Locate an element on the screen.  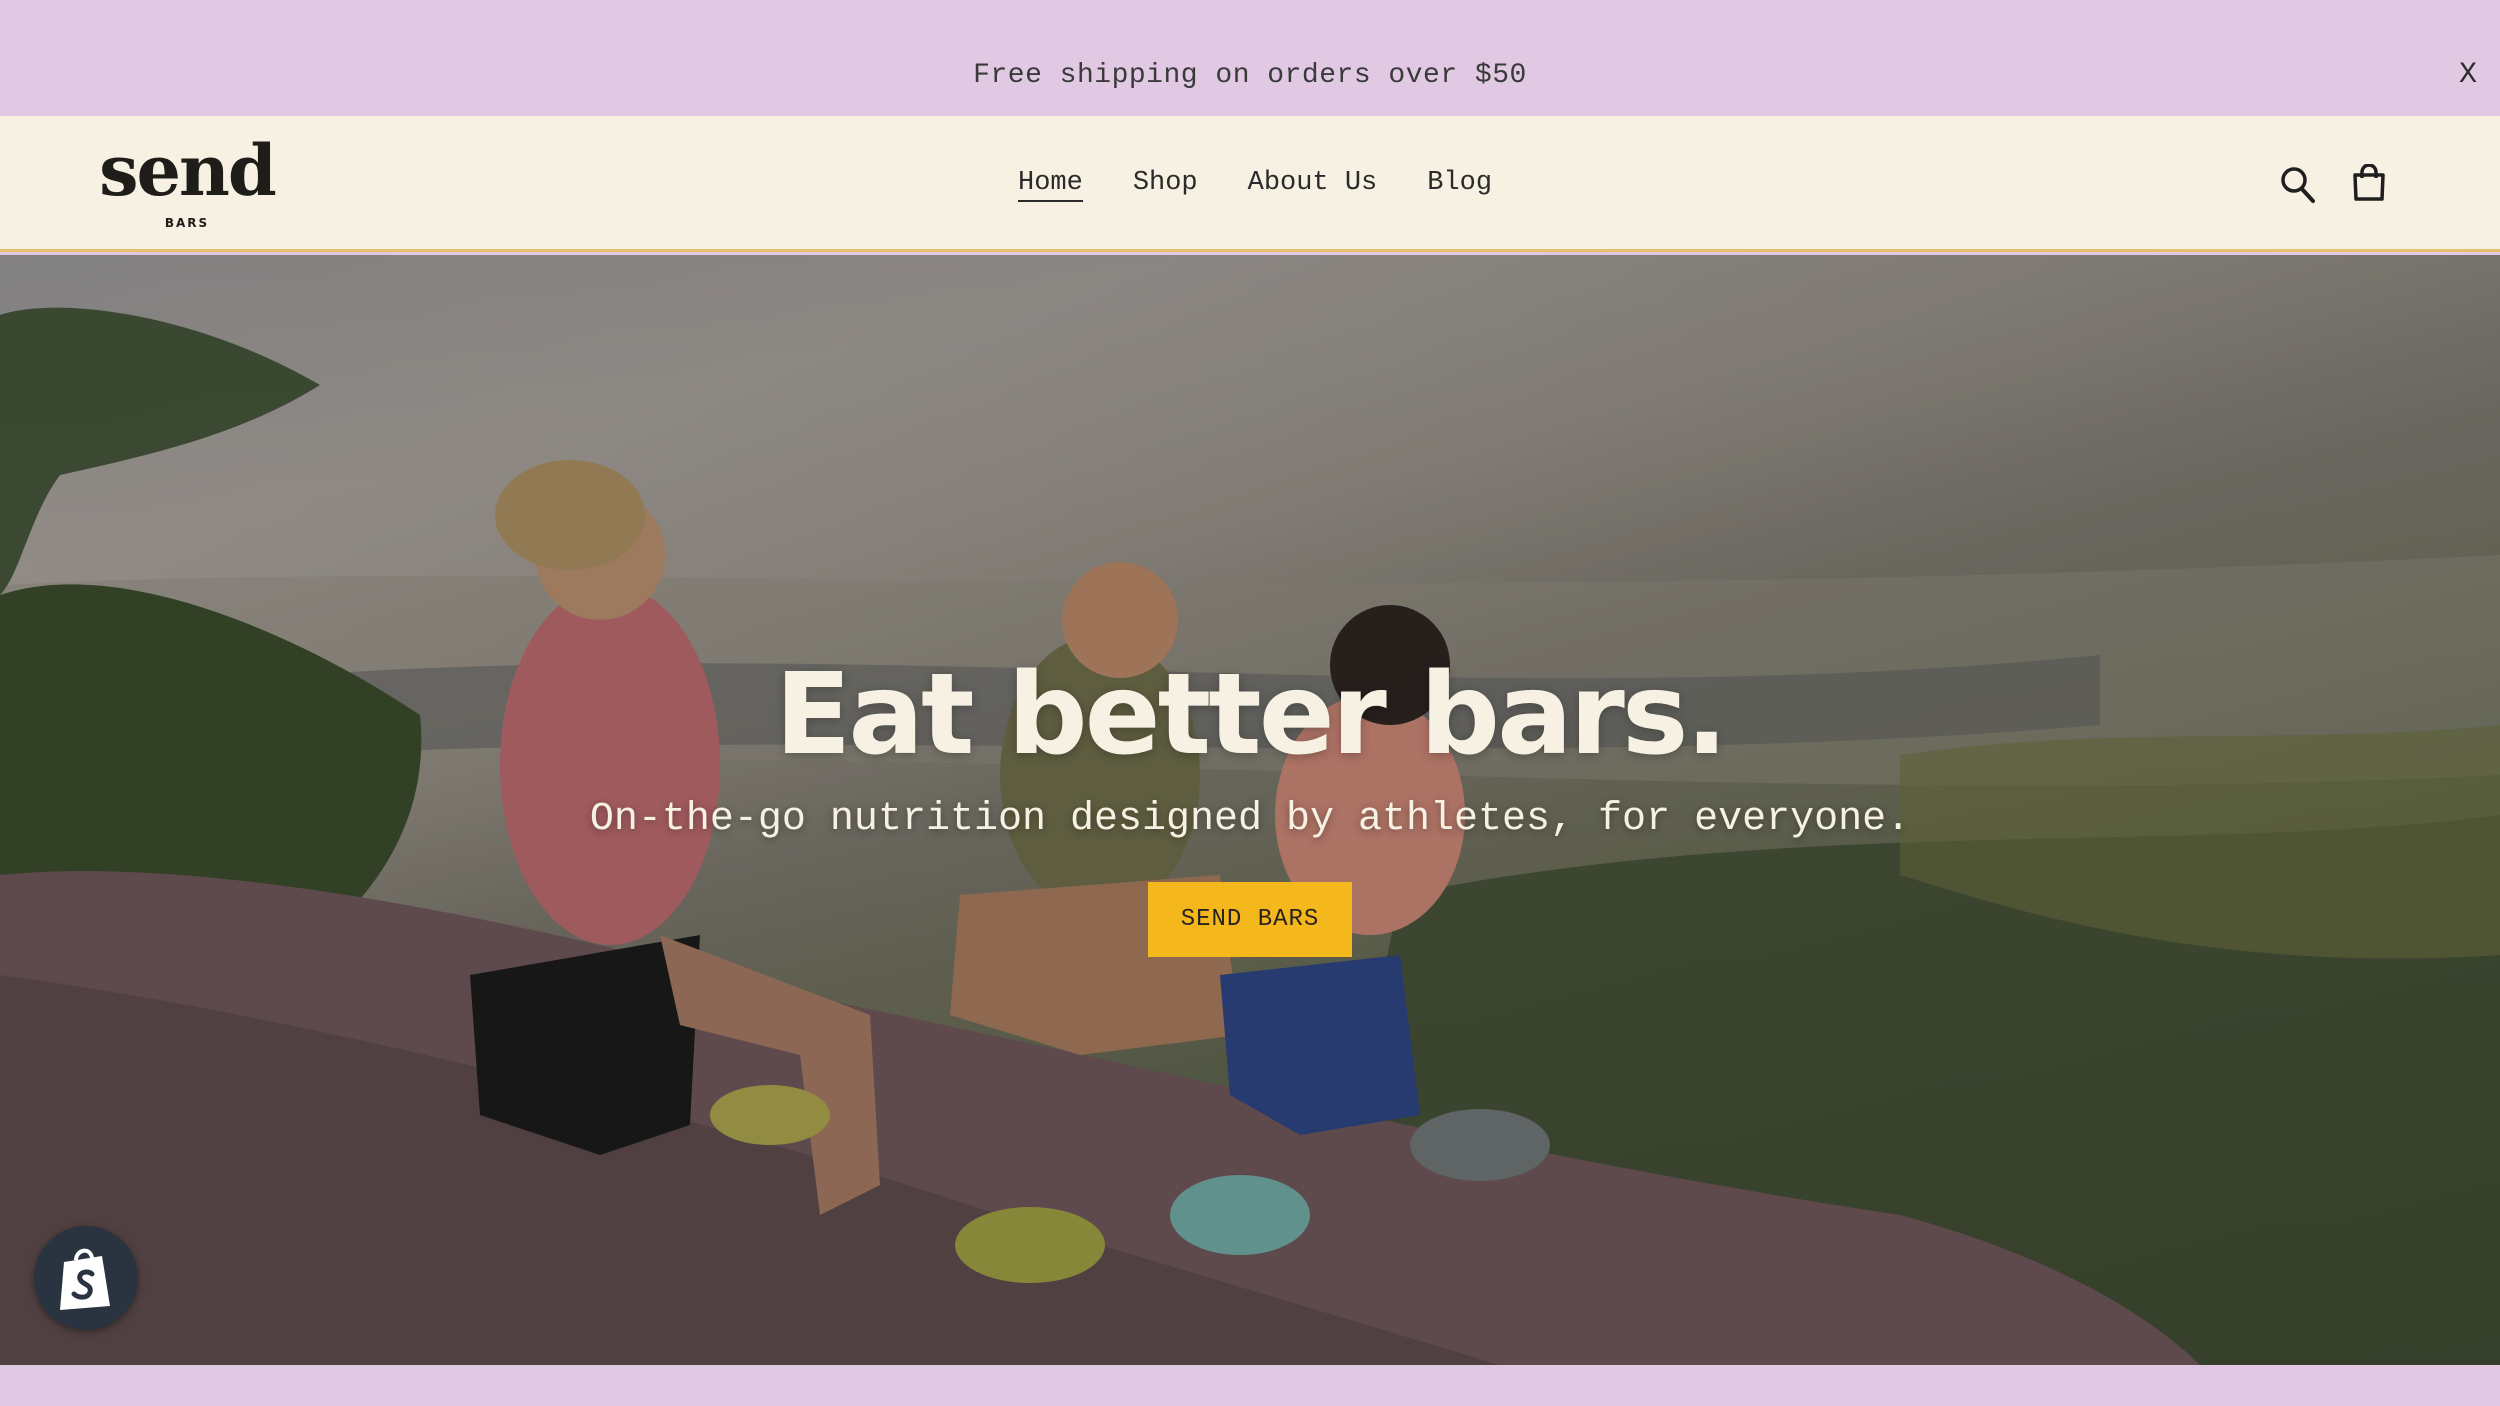
logo-wordmark: send is located at coordinates (188, 170).